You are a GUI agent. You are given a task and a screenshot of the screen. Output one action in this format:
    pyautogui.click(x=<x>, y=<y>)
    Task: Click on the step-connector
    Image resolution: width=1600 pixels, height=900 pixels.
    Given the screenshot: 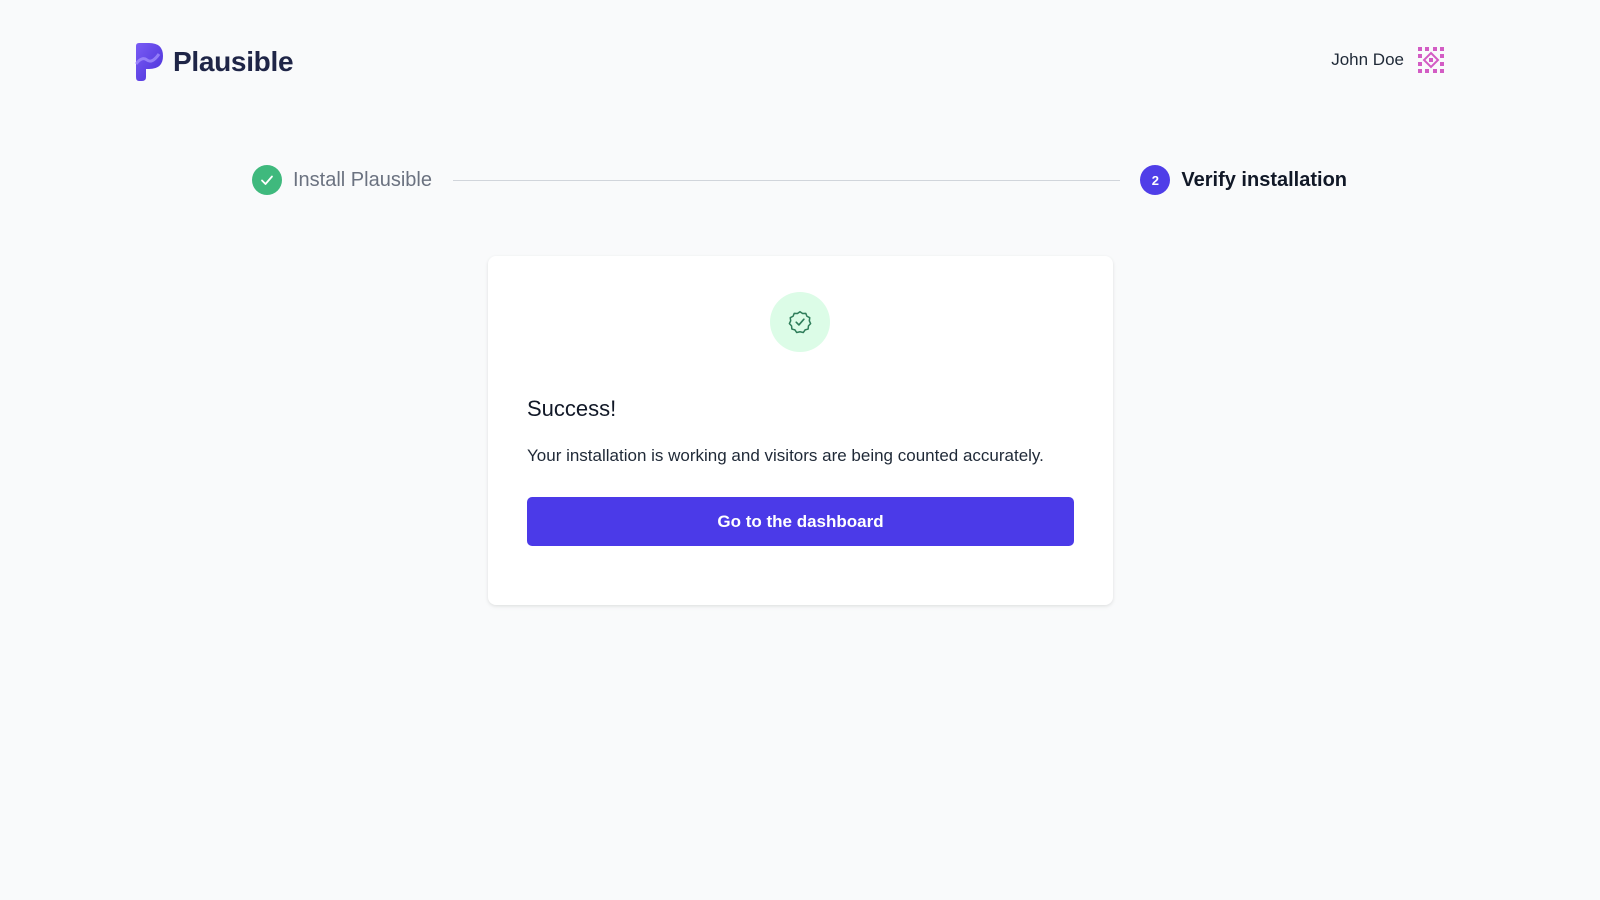 What is the action you would take?
    pyautogui.click(x=786, y=180)
    